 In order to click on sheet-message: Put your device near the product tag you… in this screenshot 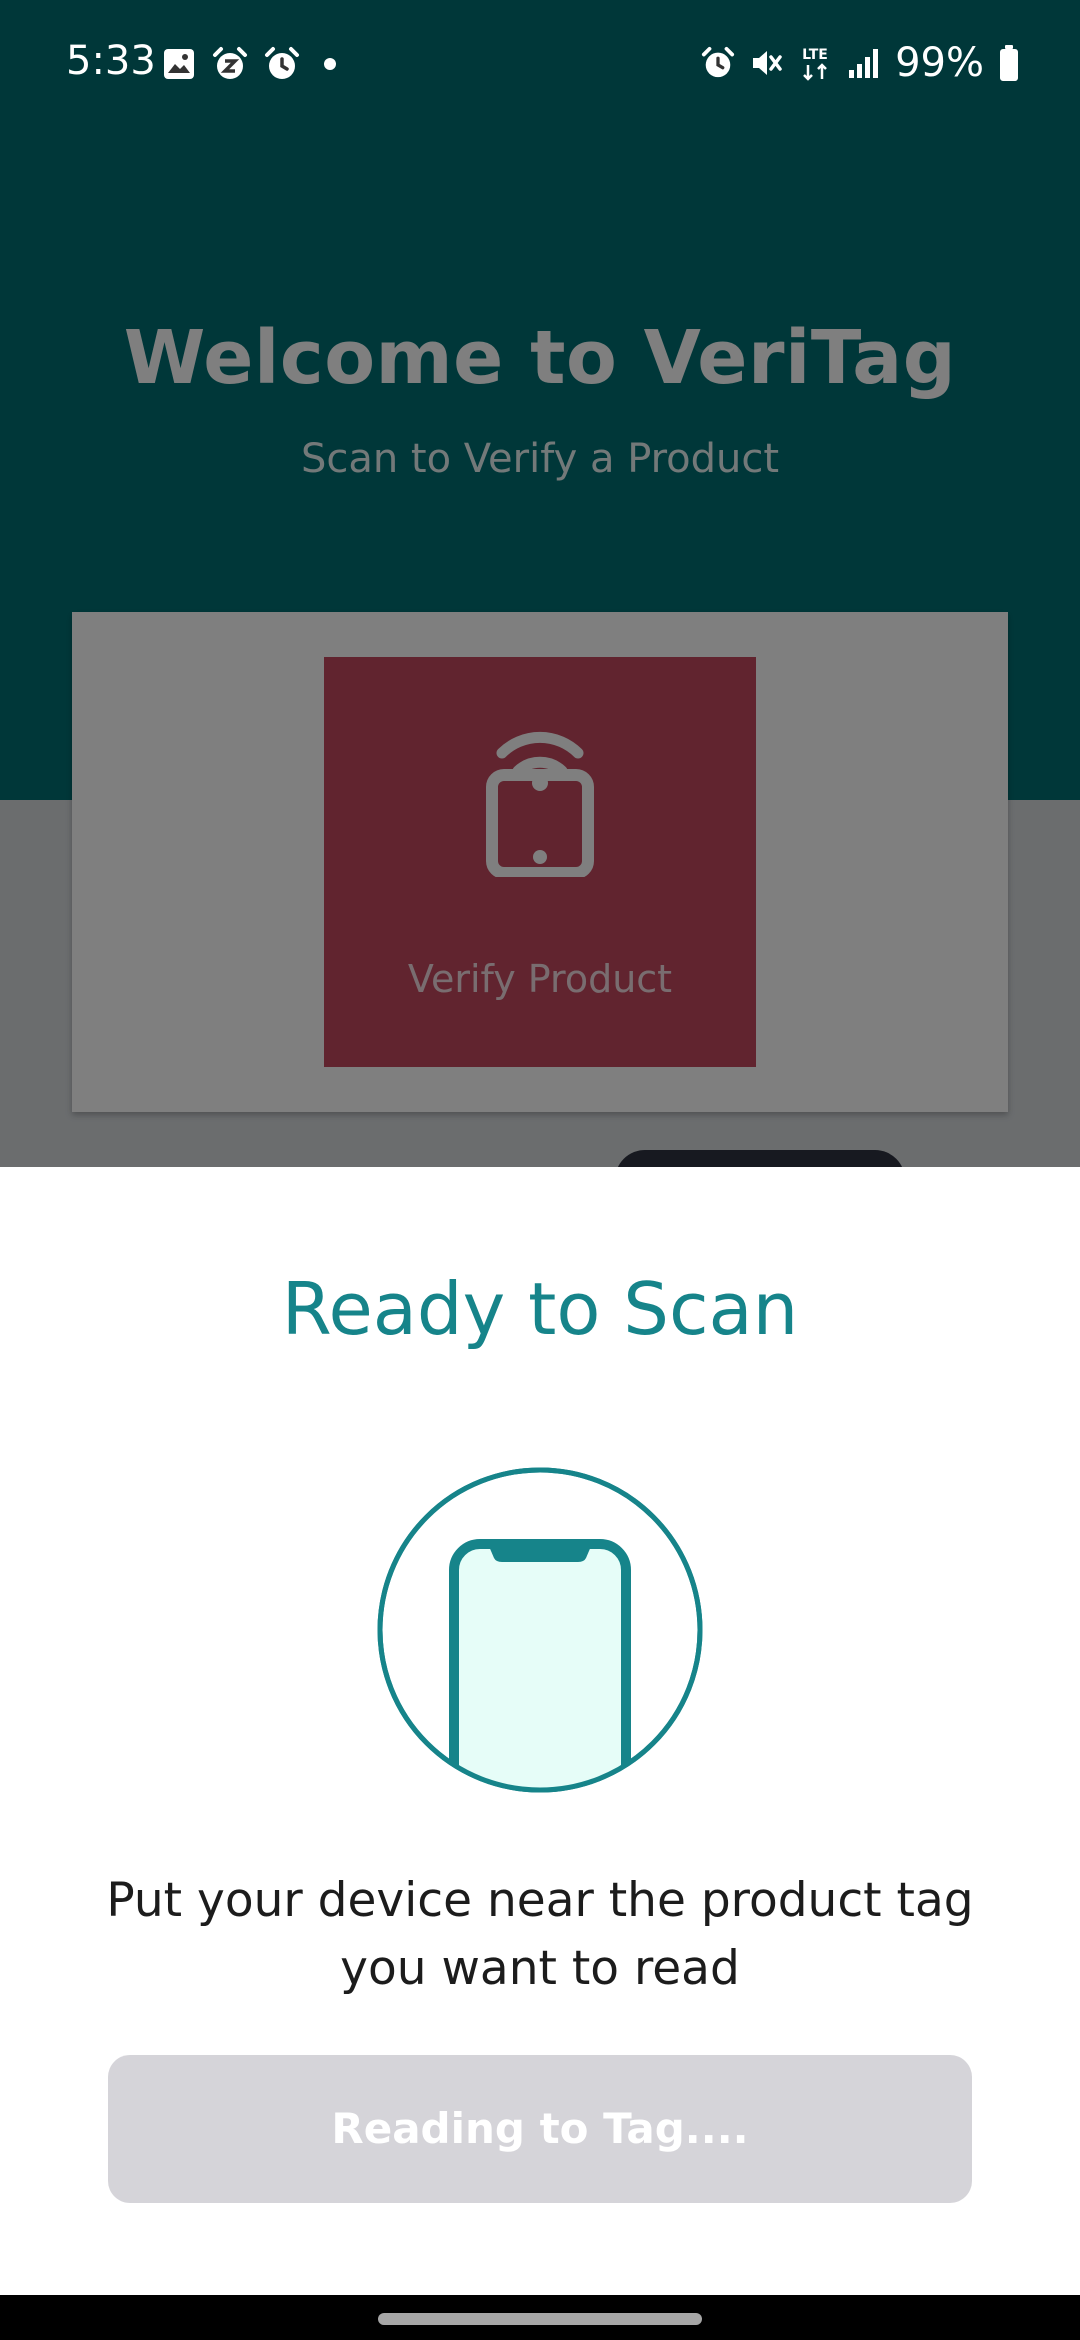, I will do `click(540, 1934)`.